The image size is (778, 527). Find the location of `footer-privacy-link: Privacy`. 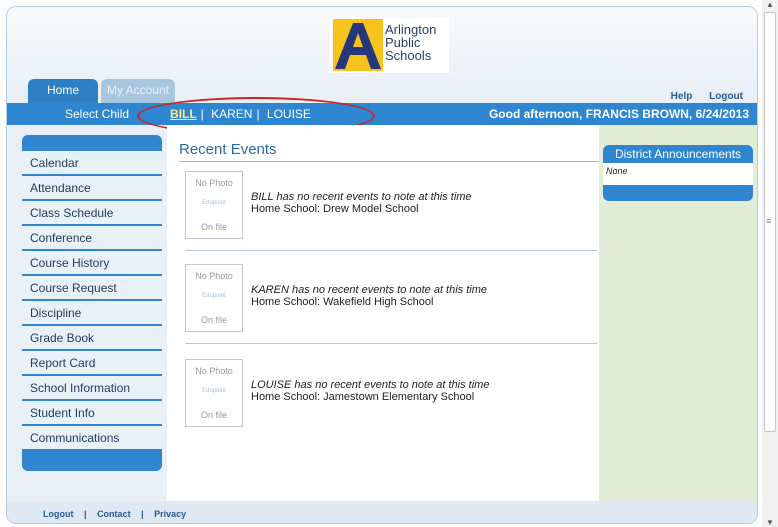

footer-privacy-link: Privacy is located at coordinates (170, 514).